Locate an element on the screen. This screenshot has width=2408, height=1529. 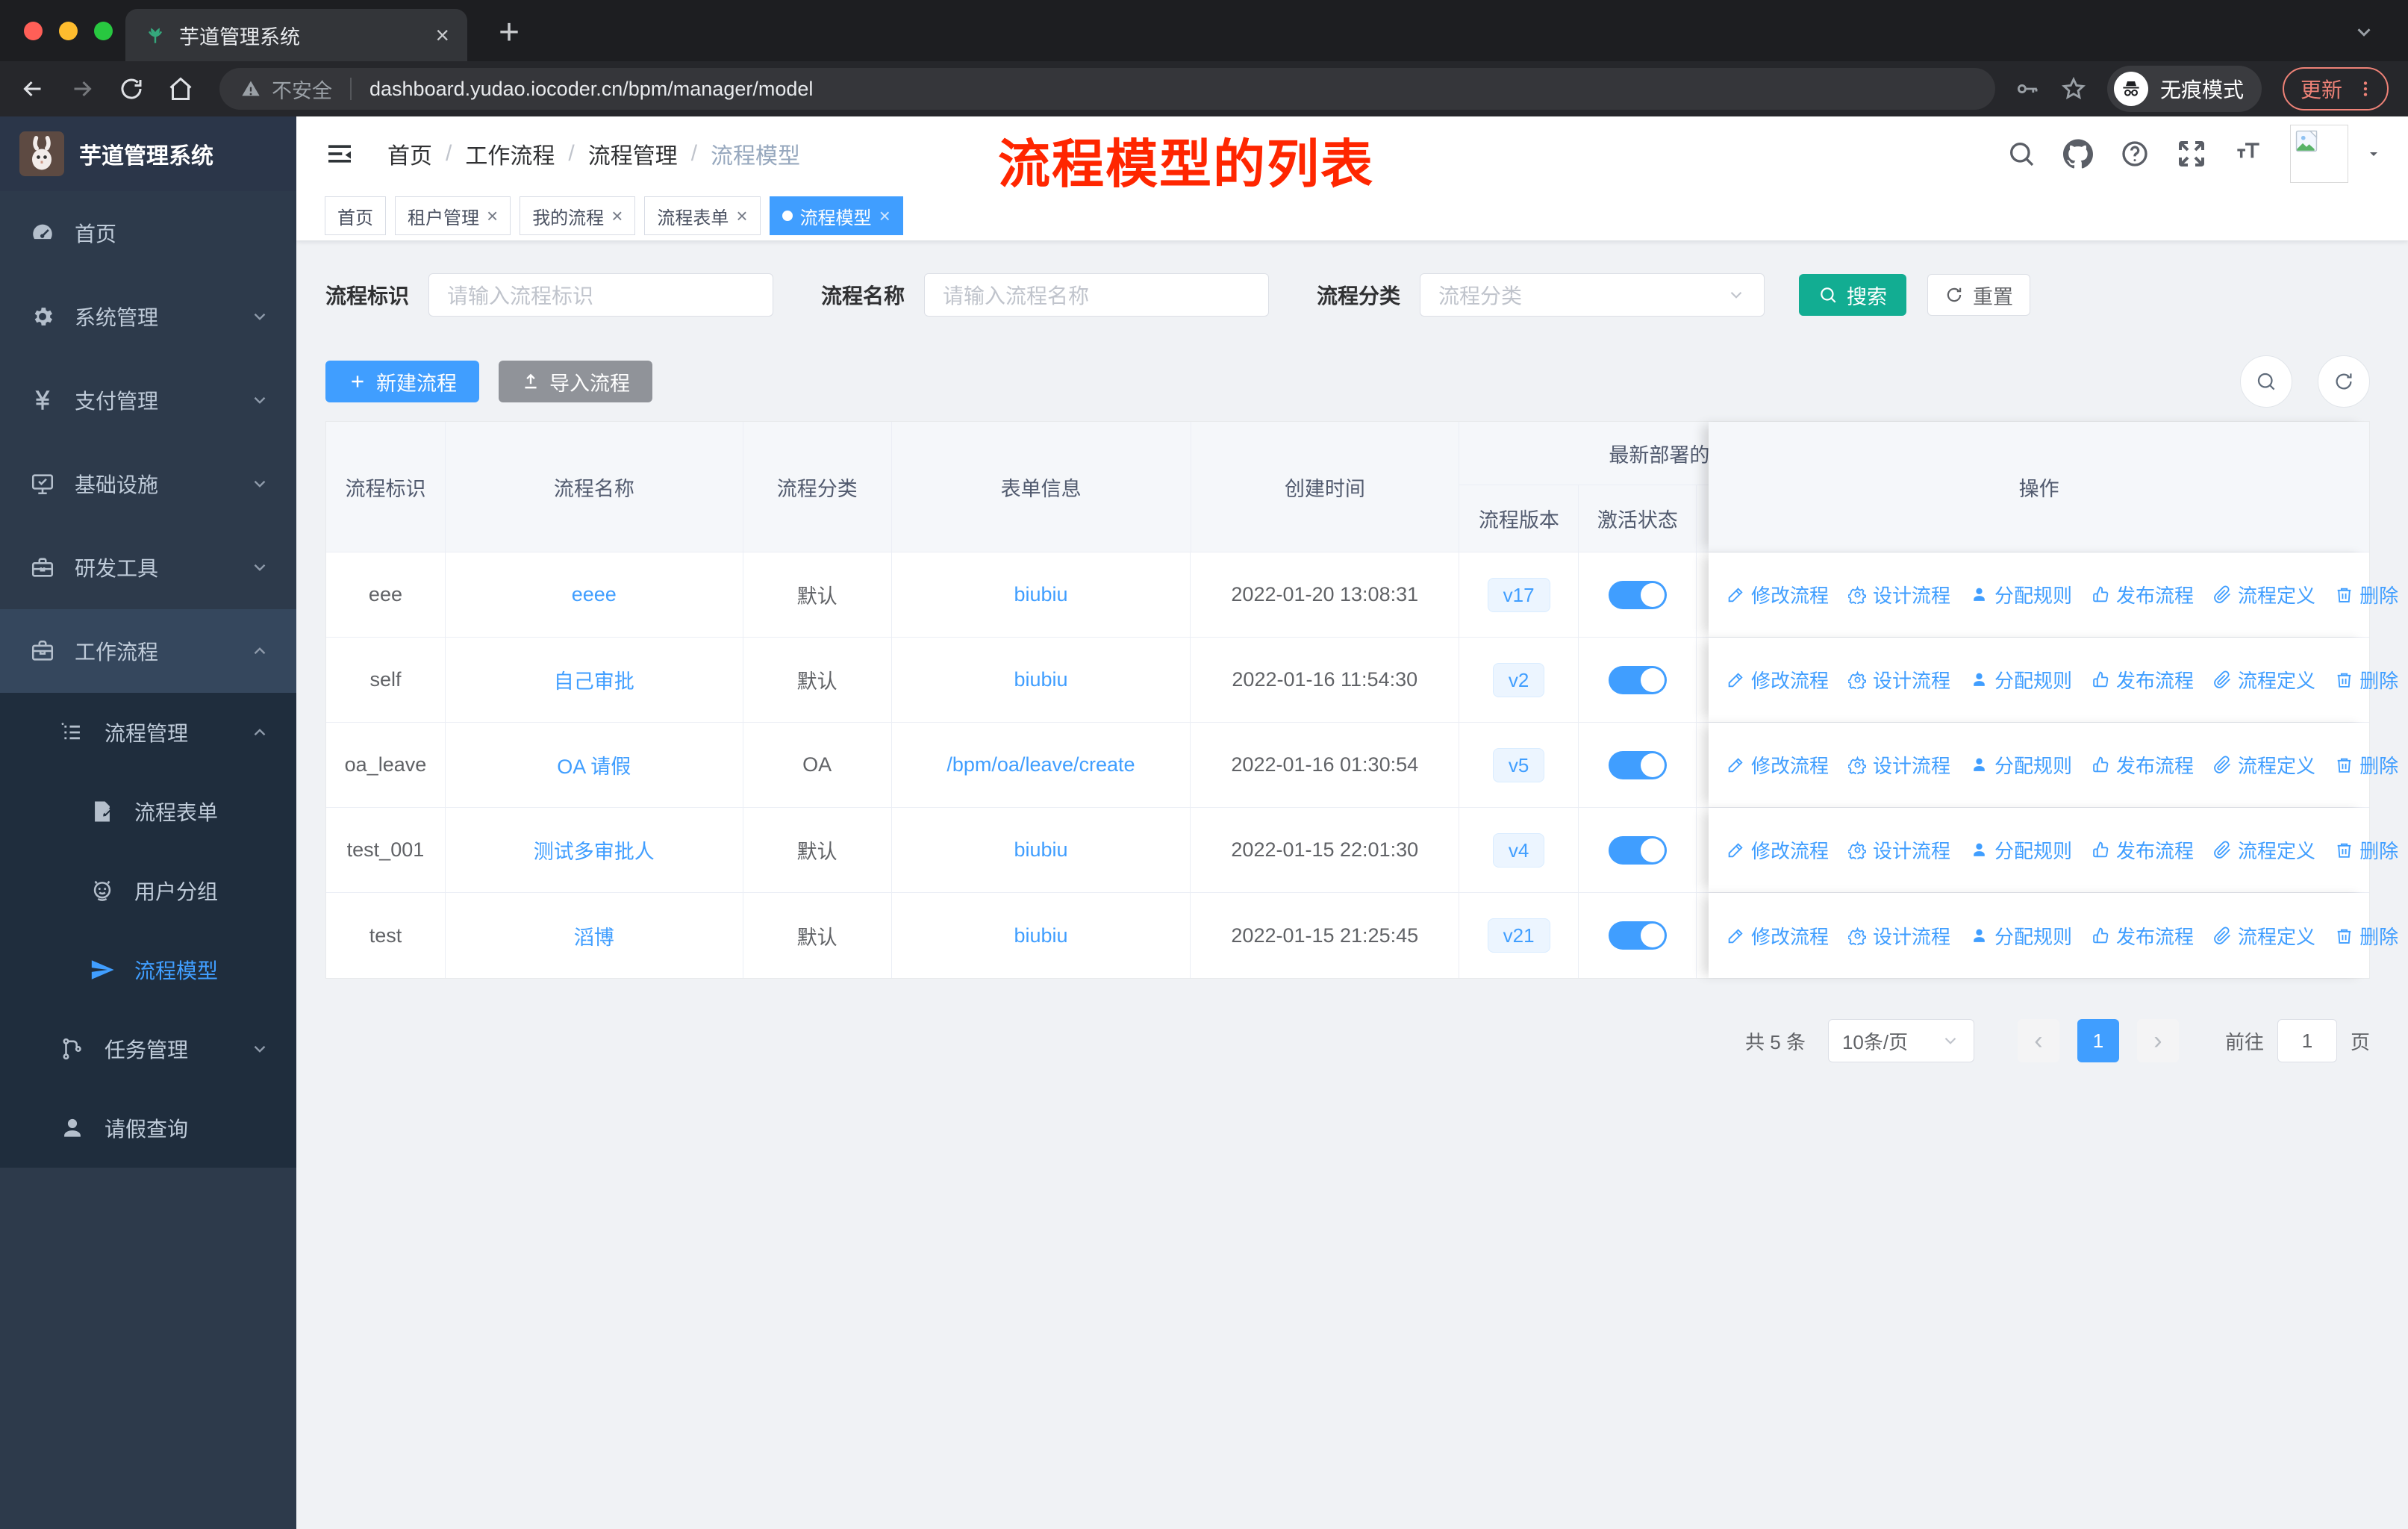
sidebar-item-首页: 首页 is located at coordinates (148, 233).